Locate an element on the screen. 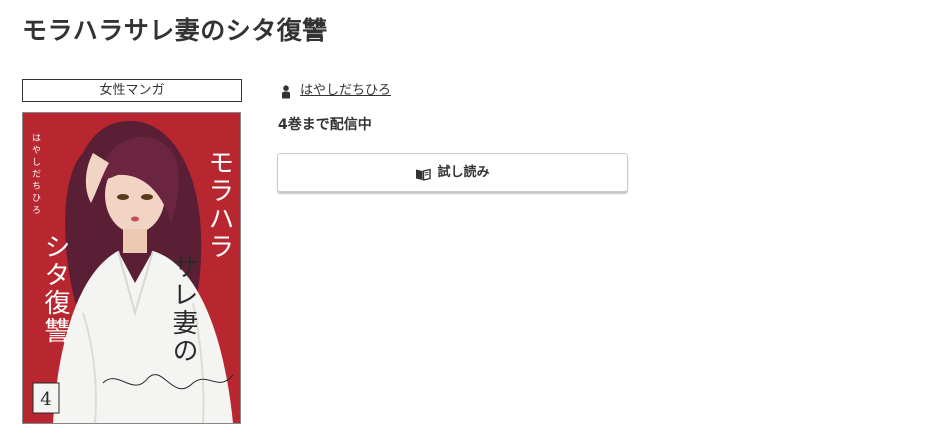 The image size is (927, 441). trial-read-button: 試し読み is located at coordinates (452, 172).